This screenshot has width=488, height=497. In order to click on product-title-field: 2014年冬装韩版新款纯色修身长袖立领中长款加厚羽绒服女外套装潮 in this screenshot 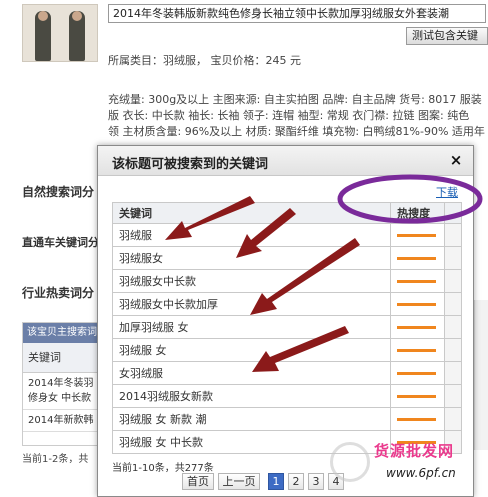, I will do `click(297, 13)`.